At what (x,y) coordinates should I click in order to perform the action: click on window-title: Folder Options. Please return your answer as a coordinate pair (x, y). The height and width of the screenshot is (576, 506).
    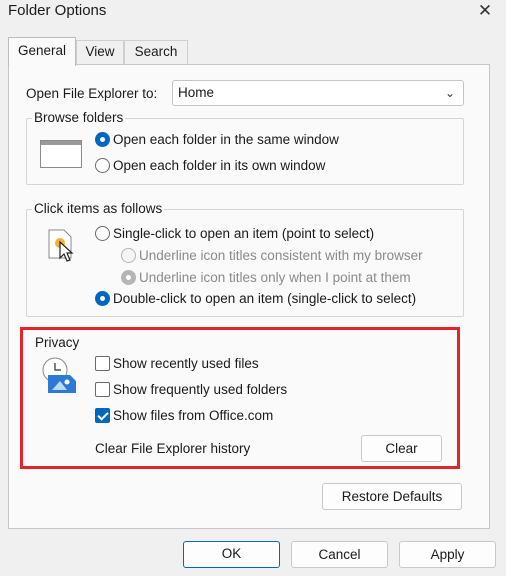
    Looking at the image, I should click on (57, 10).